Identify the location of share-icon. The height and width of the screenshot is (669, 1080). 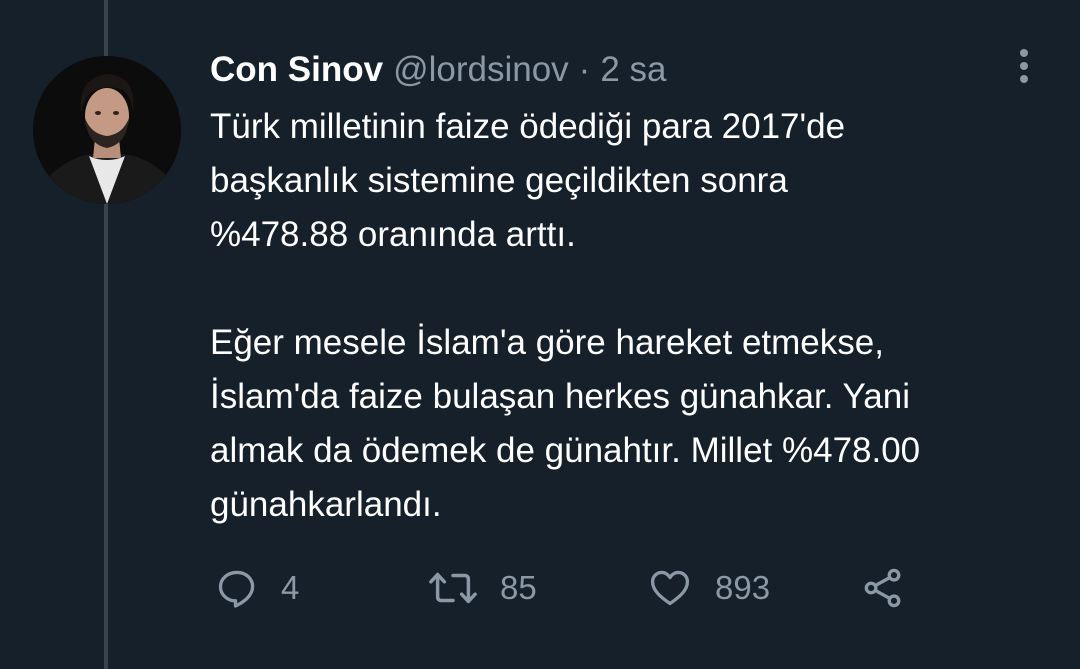
(883, 588).